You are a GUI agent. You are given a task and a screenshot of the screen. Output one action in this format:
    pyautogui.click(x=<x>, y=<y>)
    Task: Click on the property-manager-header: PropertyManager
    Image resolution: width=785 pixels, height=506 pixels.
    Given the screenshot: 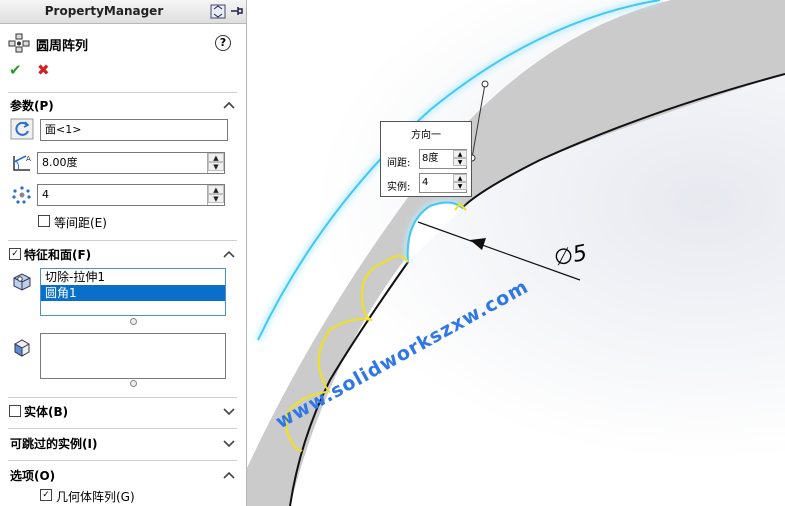 What is the action you would take?
    pyautogui.click(x=123, y=12)
    